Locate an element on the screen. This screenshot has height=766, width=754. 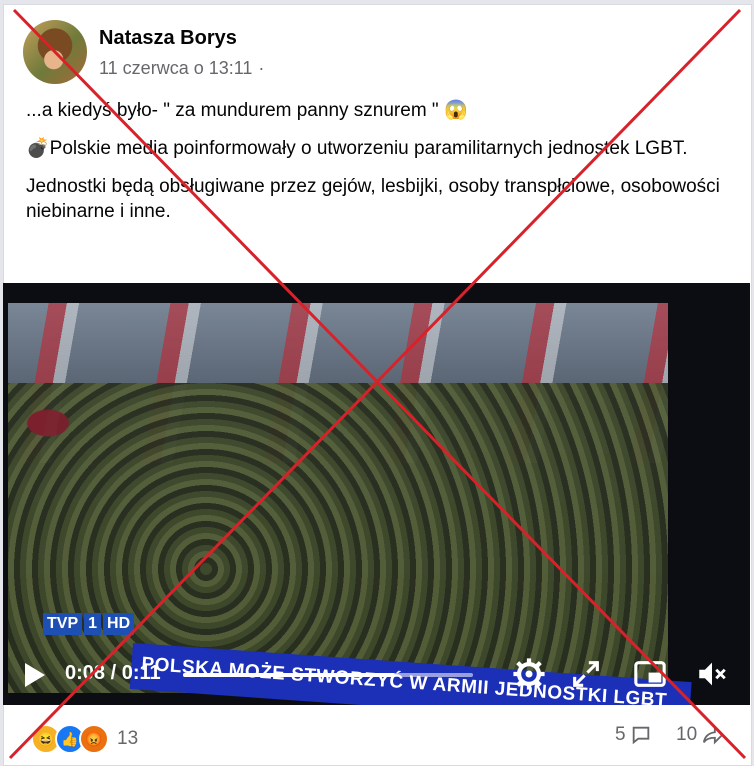
video-controls: 0:08 / 0:11 is located at coordinates (376, 674).